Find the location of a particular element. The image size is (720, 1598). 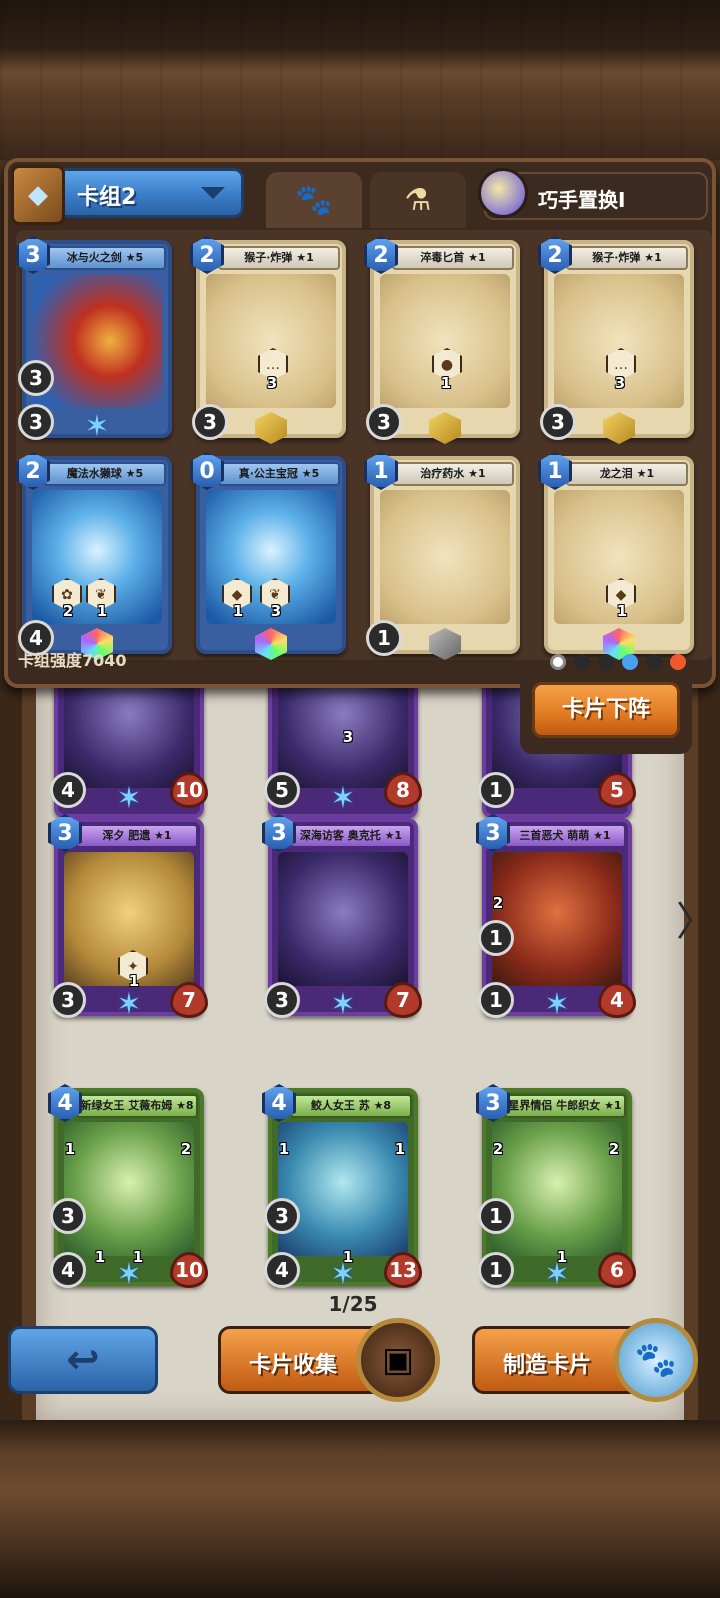

deck-card: 淬毒匕首 ★1 2 ● 1 3 is located at coordinates (442, 340).